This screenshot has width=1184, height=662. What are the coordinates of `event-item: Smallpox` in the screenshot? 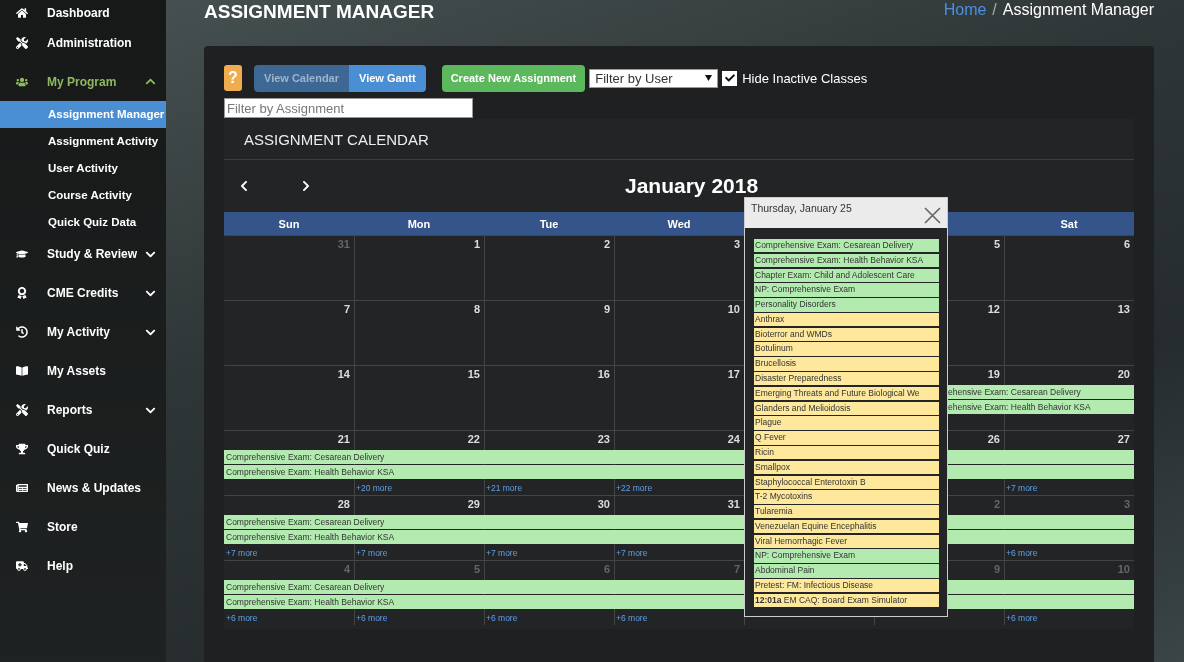 It's located at (846, 467).